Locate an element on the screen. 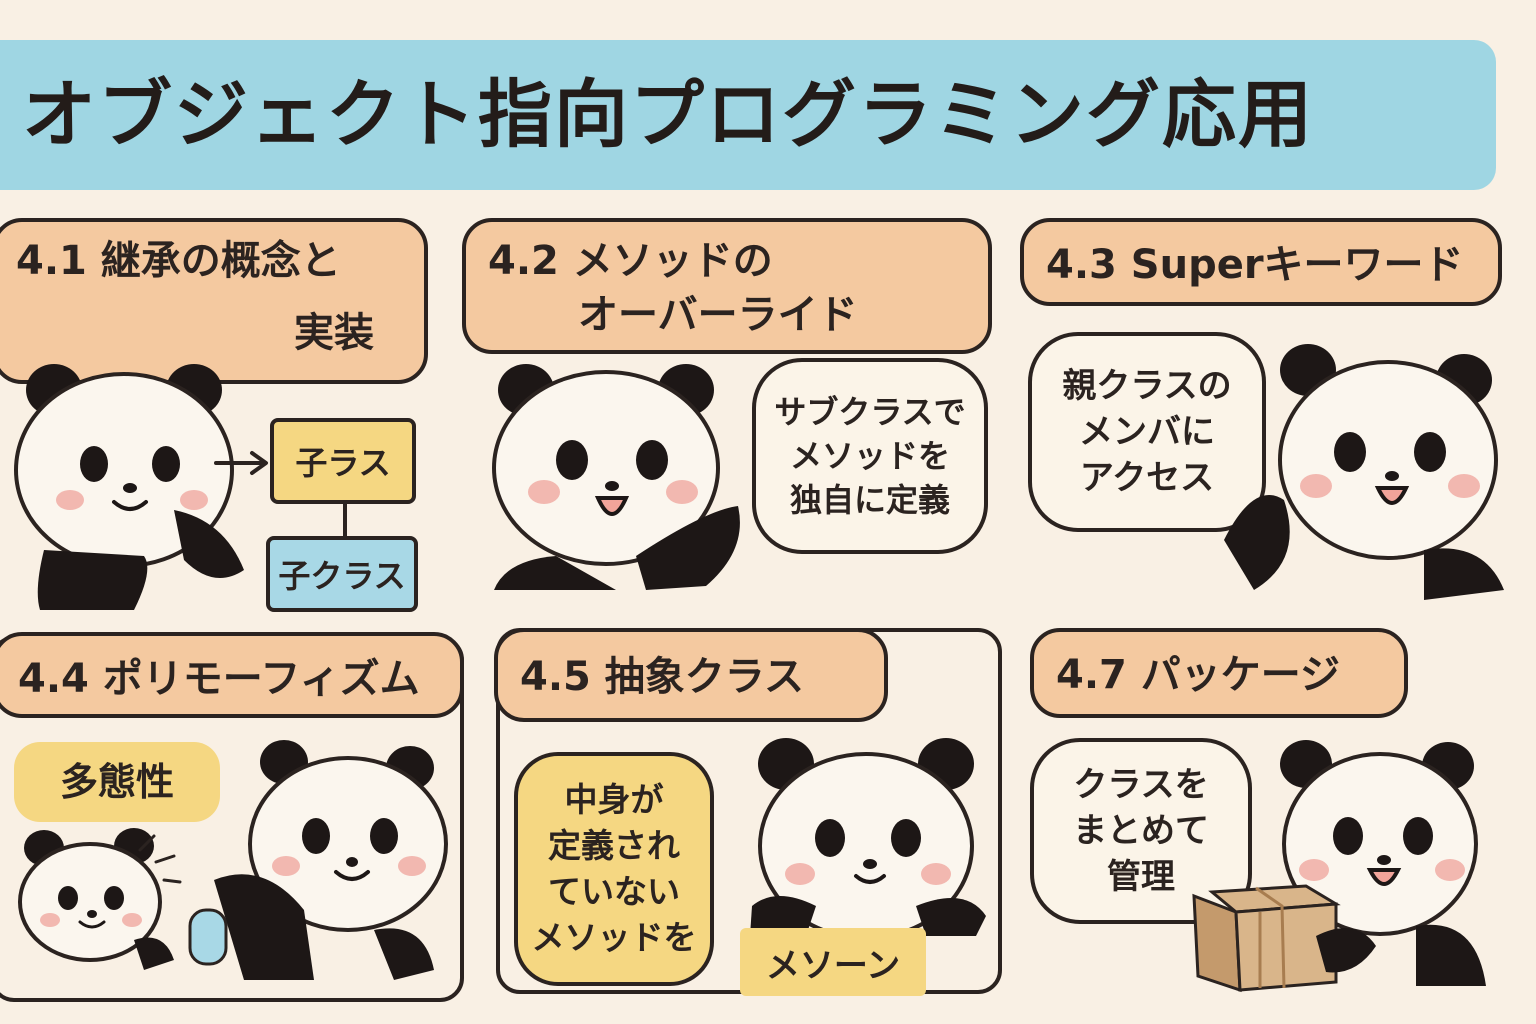 This screenshot has height=1024, width=1536. panda-pointing-icon is located at coordinates (129, 487).